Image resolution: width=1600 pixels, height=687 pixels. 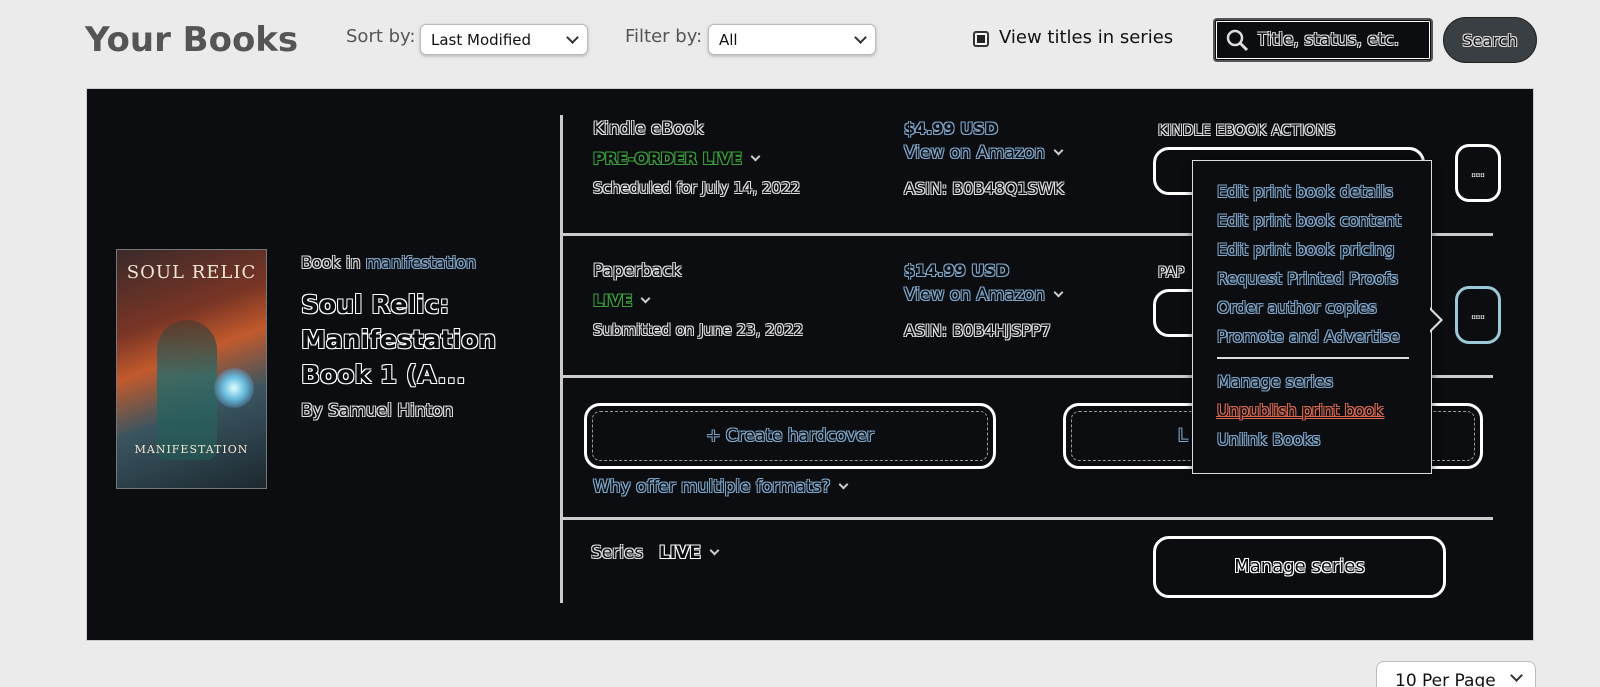 I want to click on per-page-select: 10 Per Page, so click(x=1456, y=674).